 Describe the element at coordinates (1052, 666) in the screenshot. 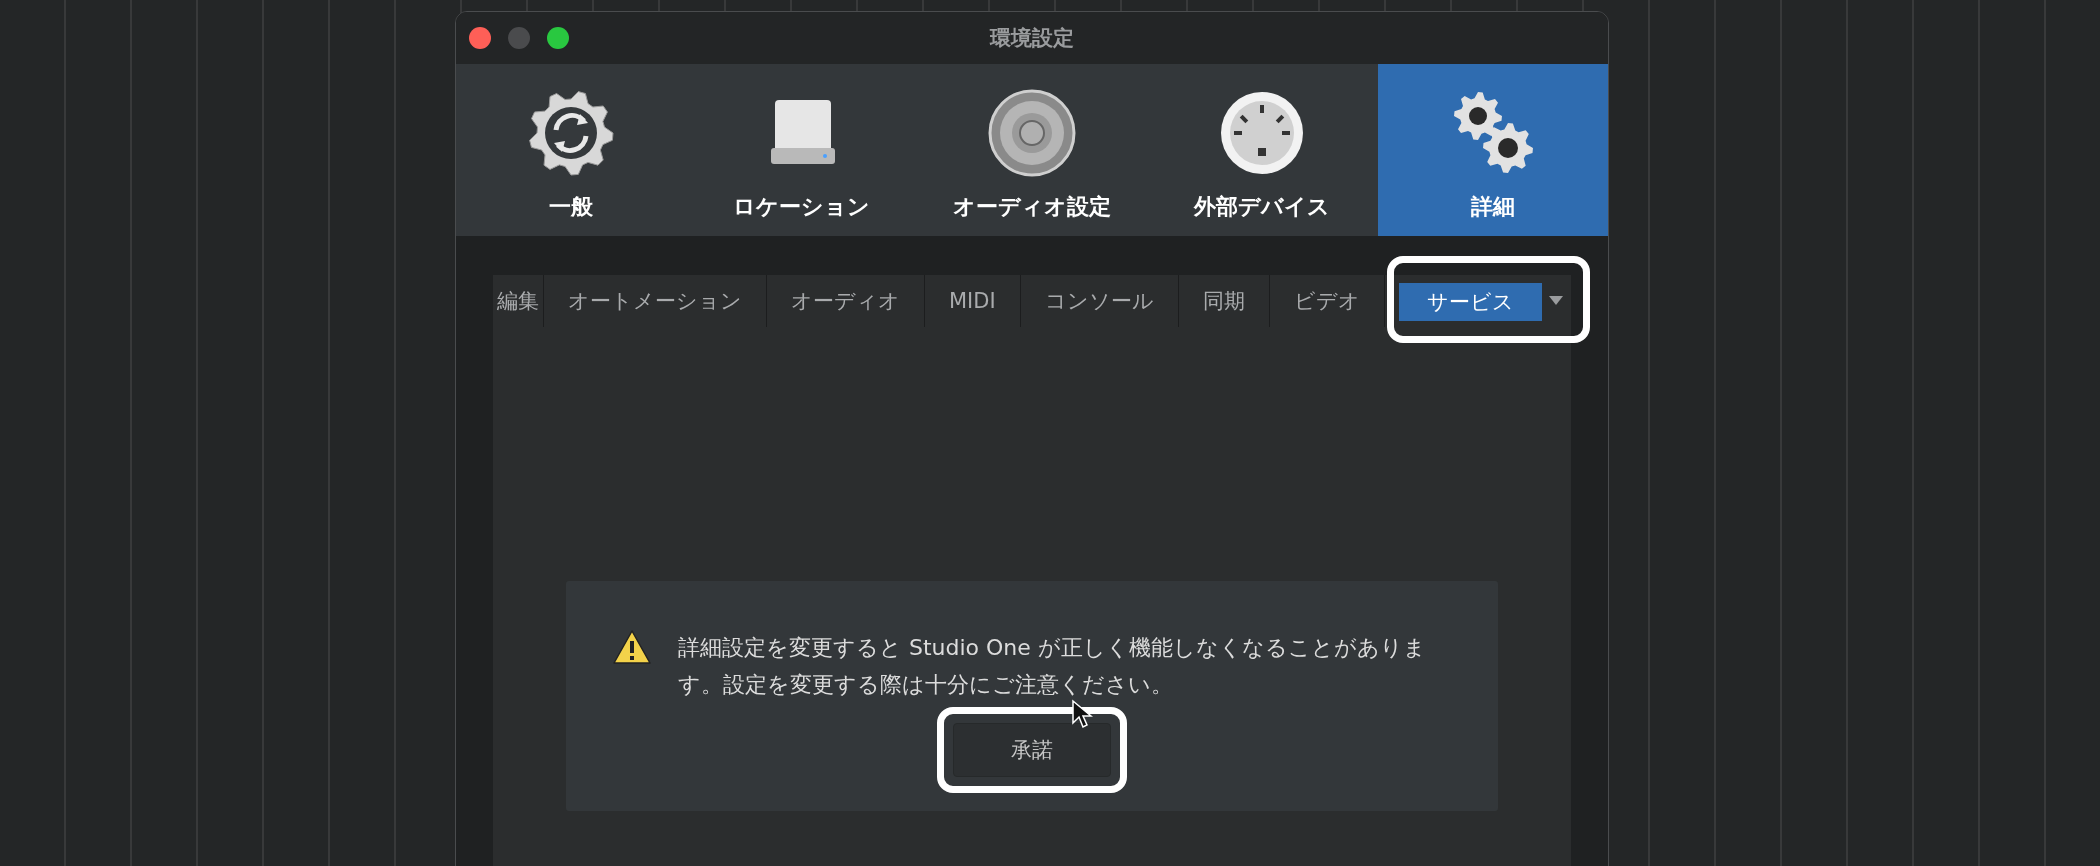

I see `warning-message: 詳細設定を変更すると Studio One が正しく機能しなくなることがあります。設定を変更する際は十分にご注意ください。` at that location.